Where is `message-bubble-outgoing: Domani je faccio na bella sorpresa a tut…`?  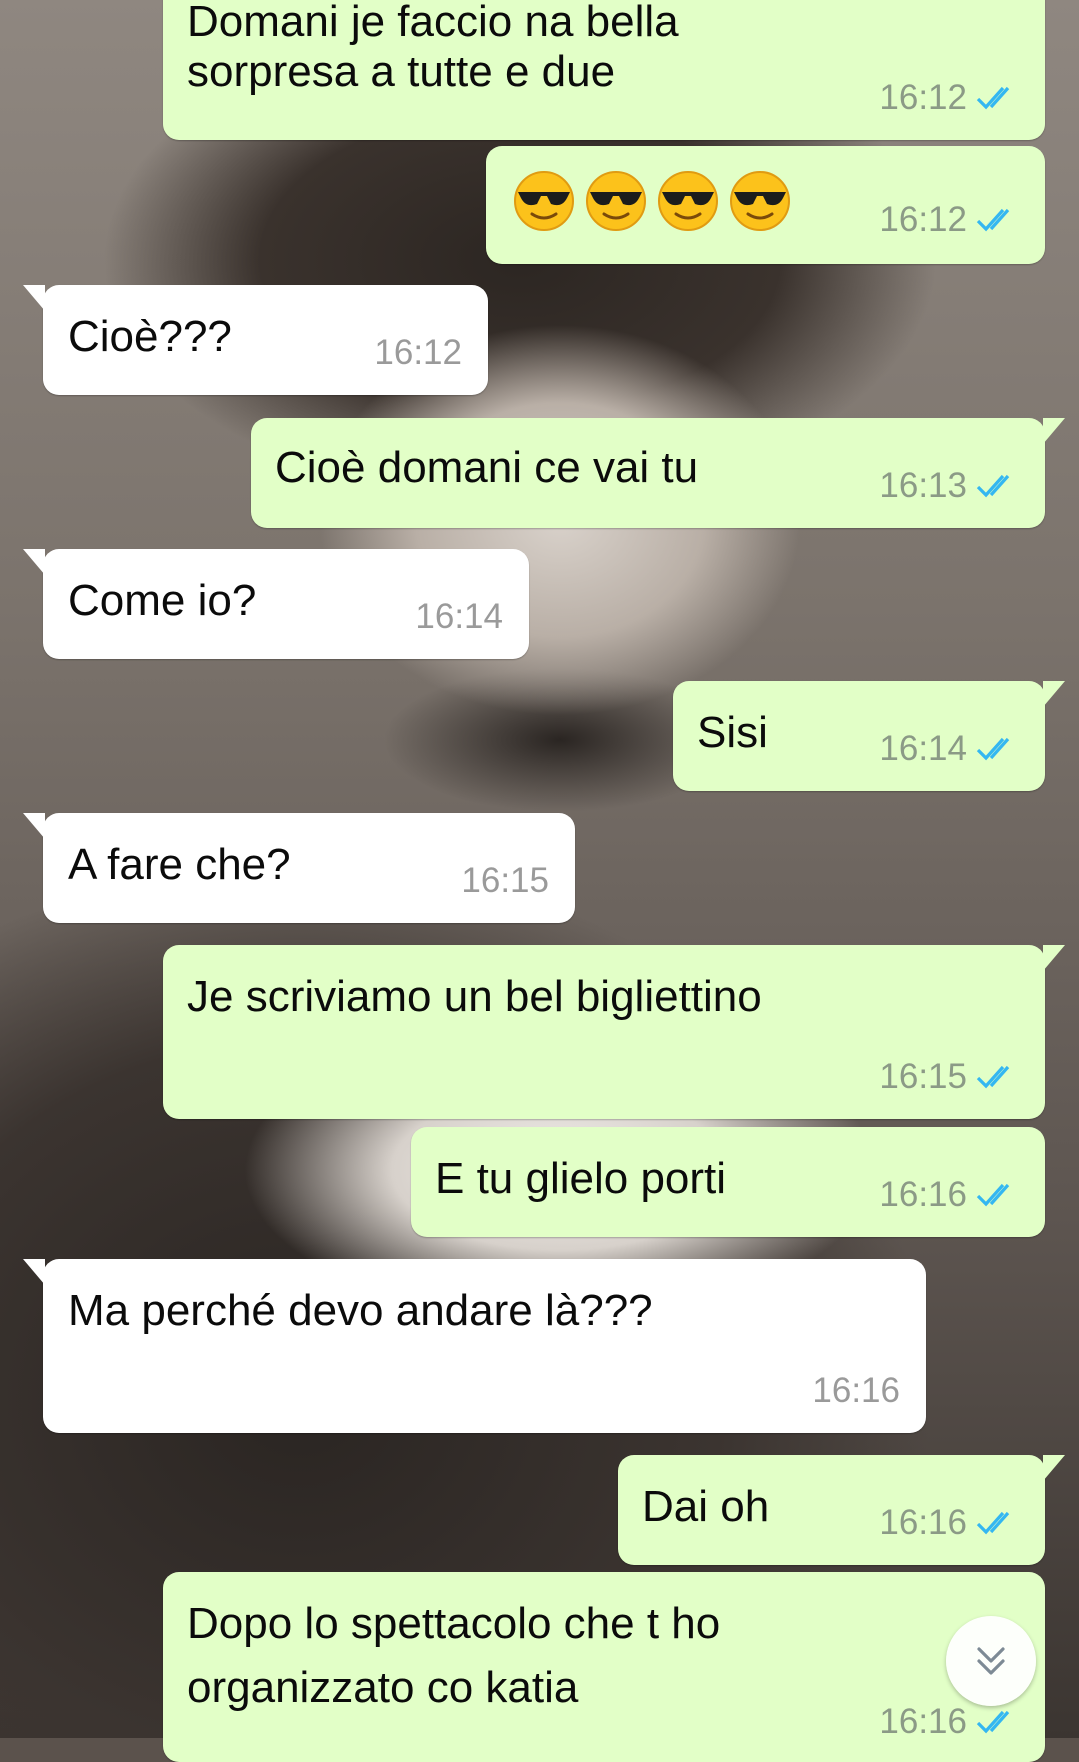
message-bubble-outgoing: Domani je faccio na bella sorpresa a tut… is located at coordinates (604, 70).